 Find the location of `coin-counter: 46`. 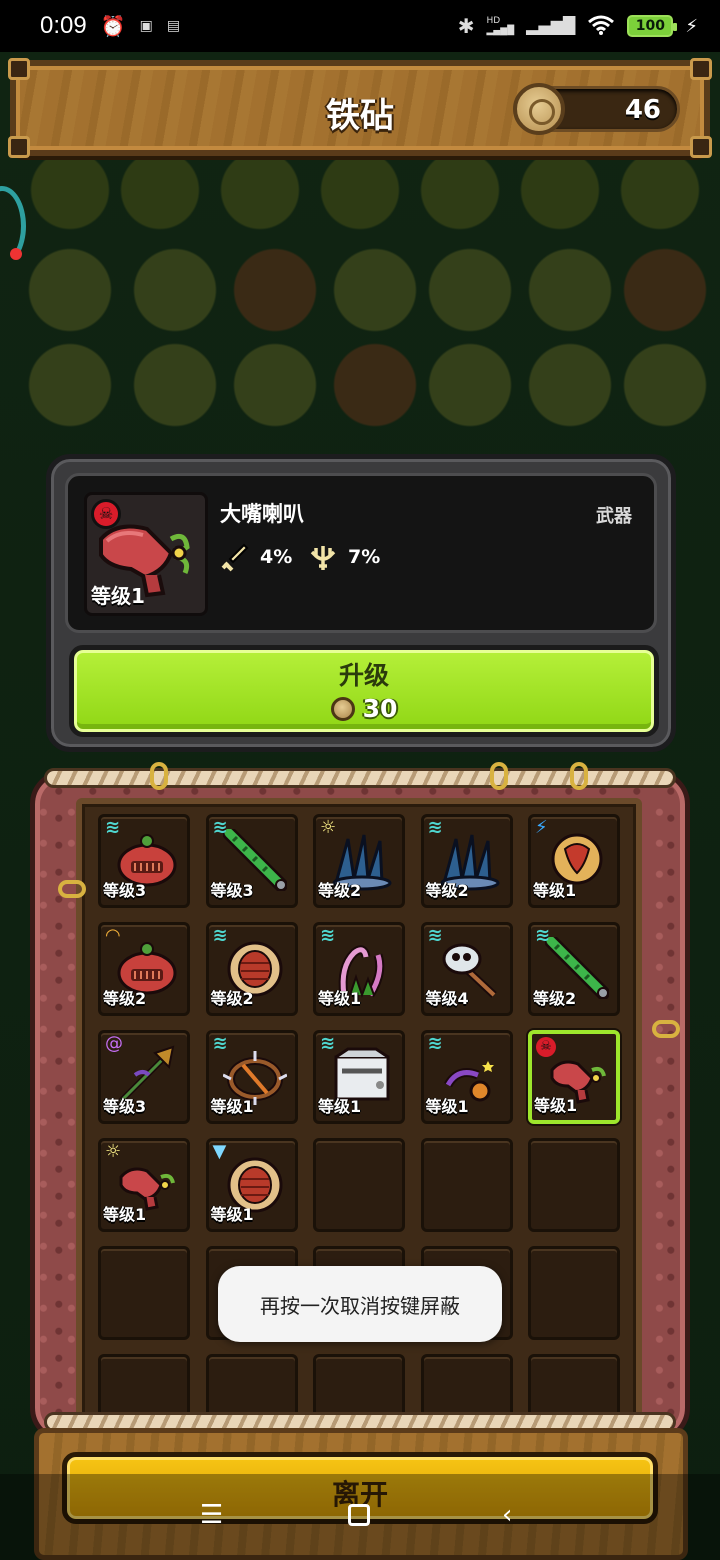

coin-counter: 46 is located at coordinates (596, 109).